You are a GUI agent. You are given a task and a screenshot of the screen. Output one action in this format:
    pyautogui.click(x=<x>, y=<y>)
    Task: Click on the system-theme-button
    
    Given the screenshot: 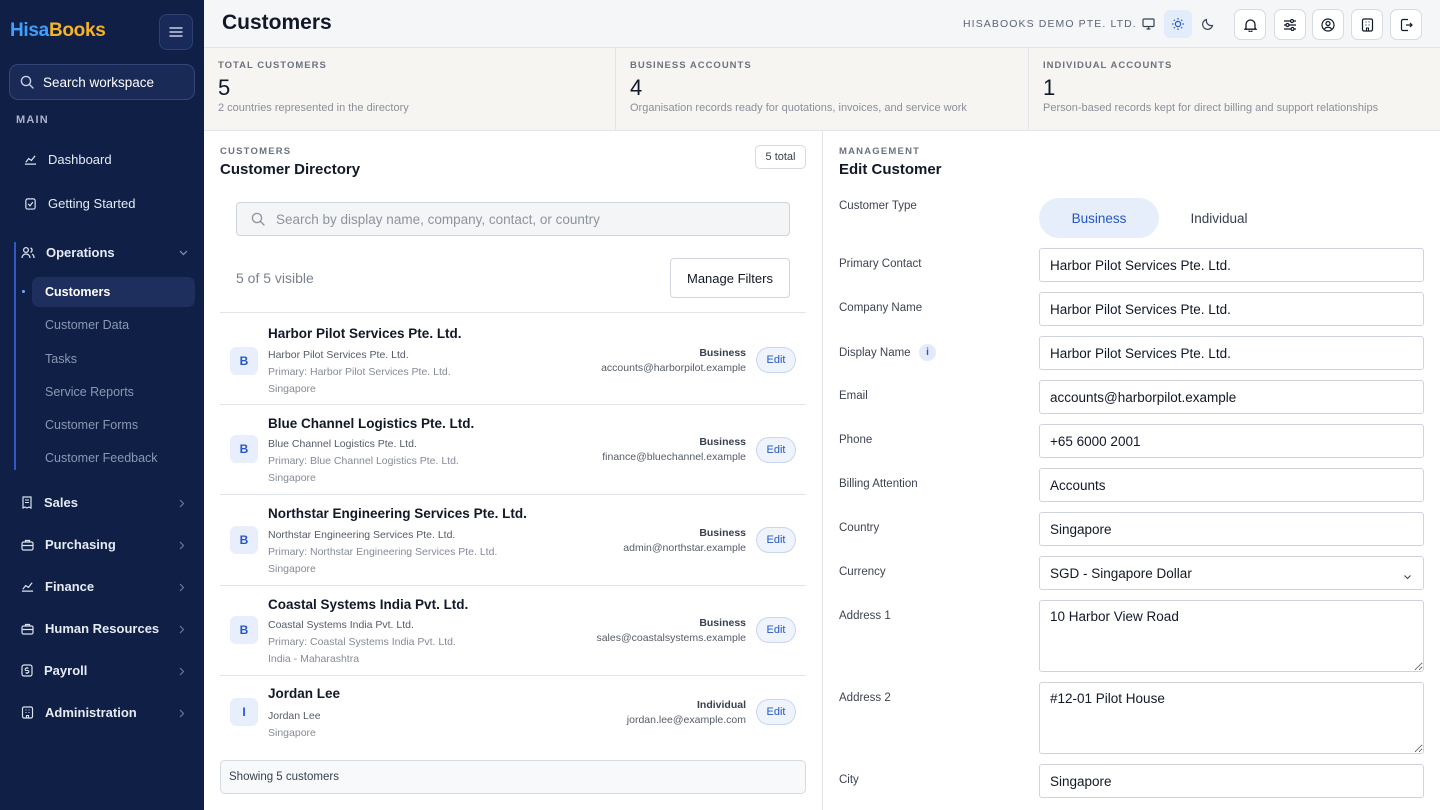 What is the action you would take?
    pyautogui.click(x=1148, y=24)
    